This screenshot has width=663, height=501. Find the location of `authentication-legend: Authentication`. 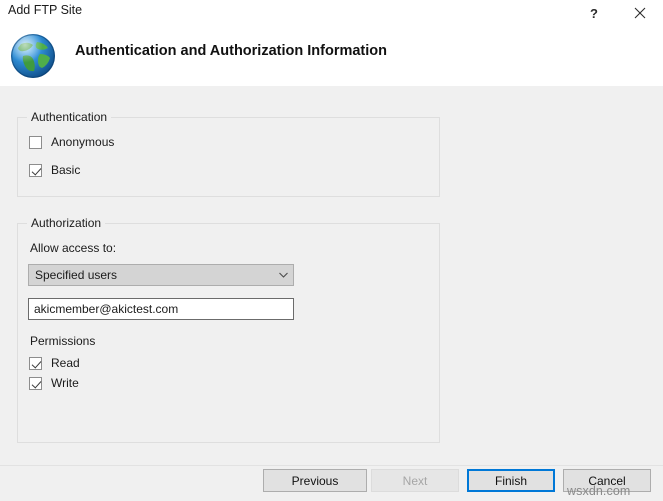

authentication-legend: Authentication is located at coordinates (69, 117).